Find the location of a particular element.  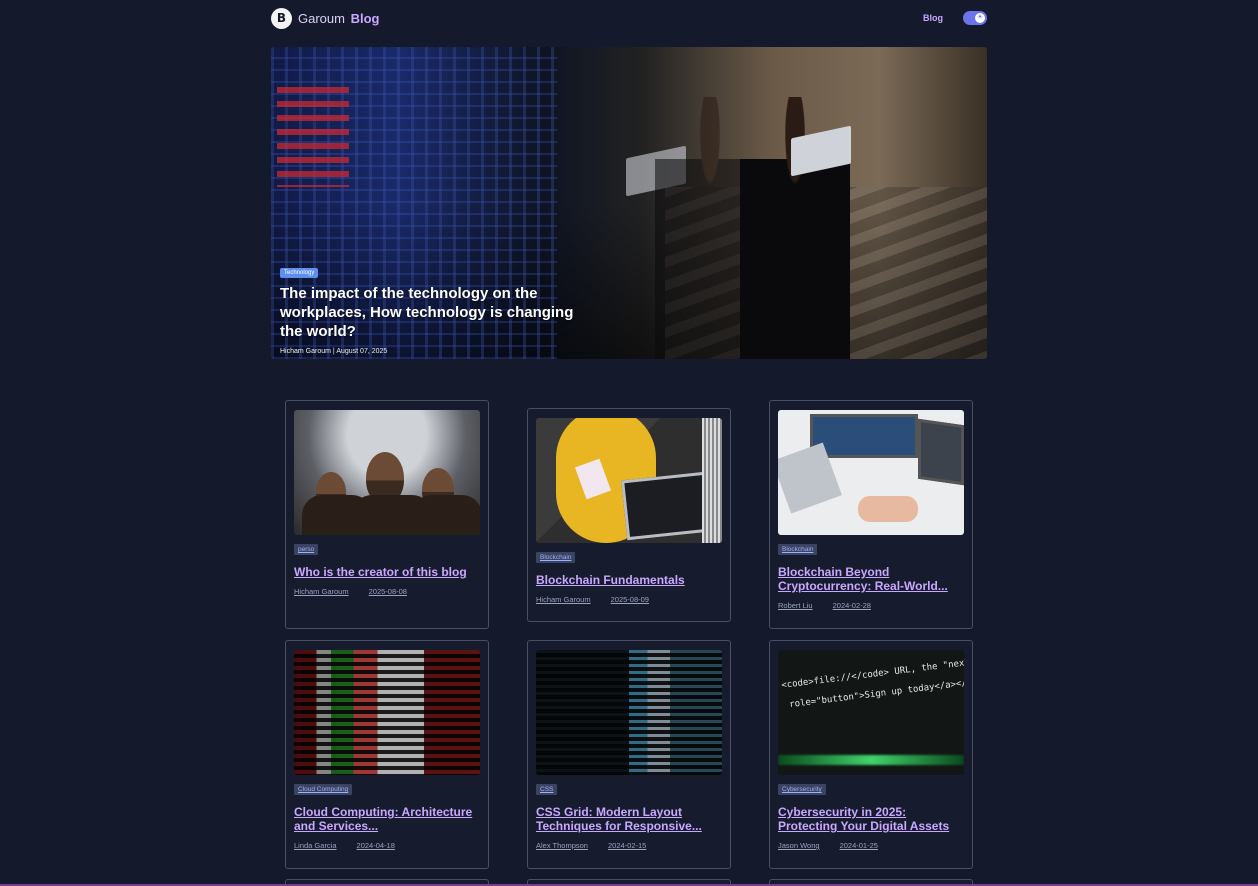

post-category-tag: CSS is located at coordinates (547, 789).